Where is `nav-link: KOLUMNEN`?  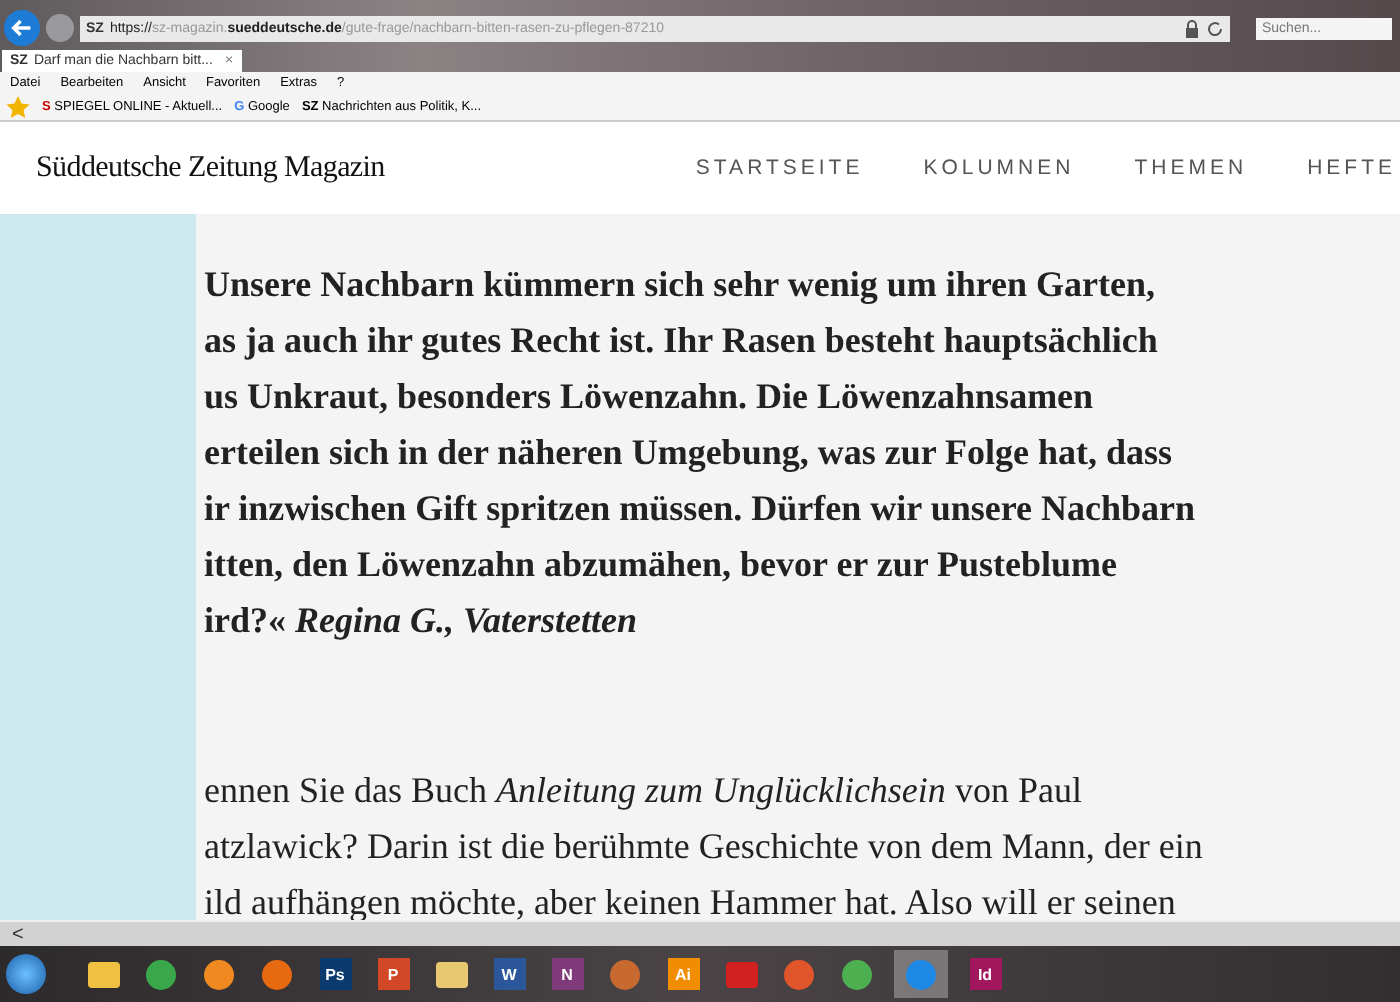
nav-link: KOLUMNEN is located at coordinates (999, 168).